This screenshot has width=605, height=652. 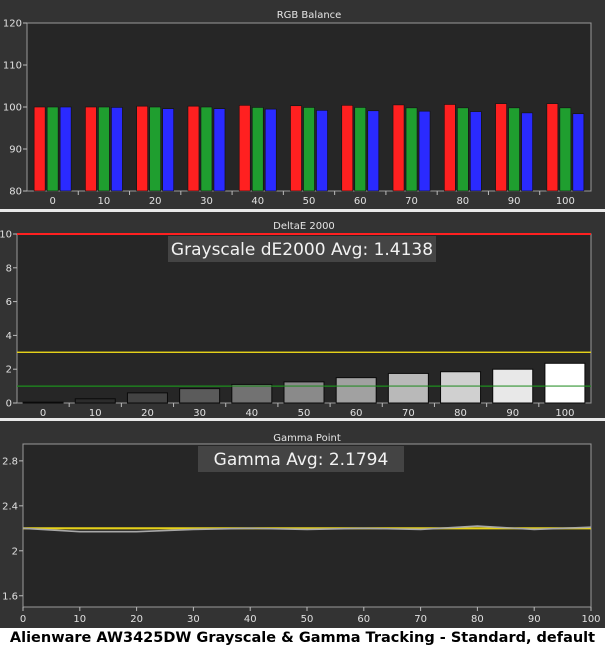 I want to click on annotation-text: Grayscale dE2000 Avg: 1.4138, so click(x=302, y=250).